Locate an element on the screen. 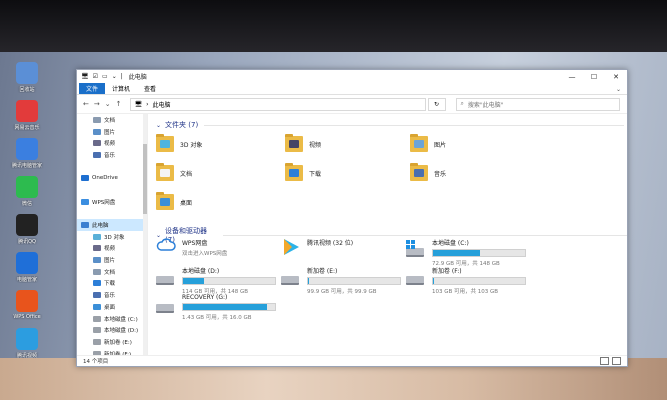  maximize-button: ☐ is located at coordinates (594, 77).